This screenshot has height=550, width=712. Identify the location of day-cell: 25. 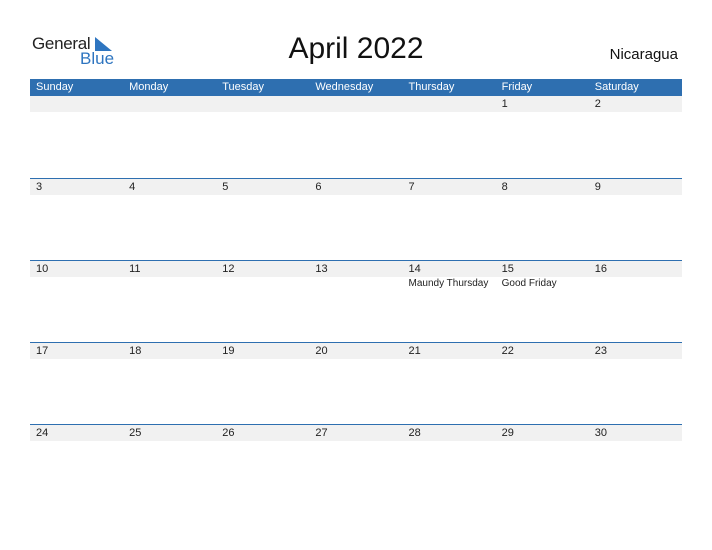
(169, 465).